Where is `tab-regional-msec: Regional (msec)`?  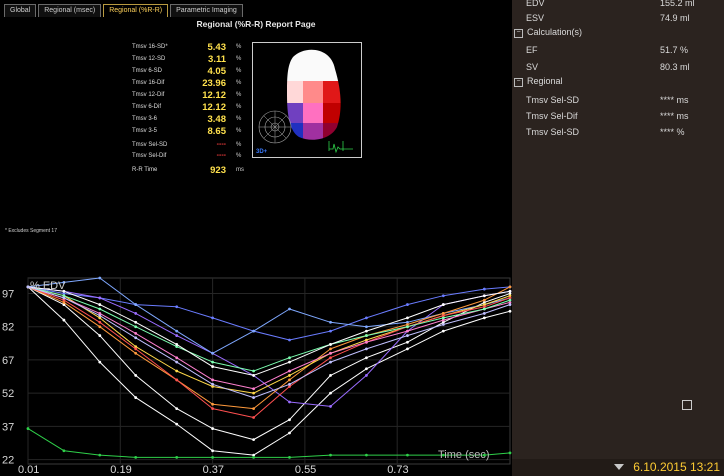 tab-regional-msec: Regional (msec) is located at coordinates (70, 10).